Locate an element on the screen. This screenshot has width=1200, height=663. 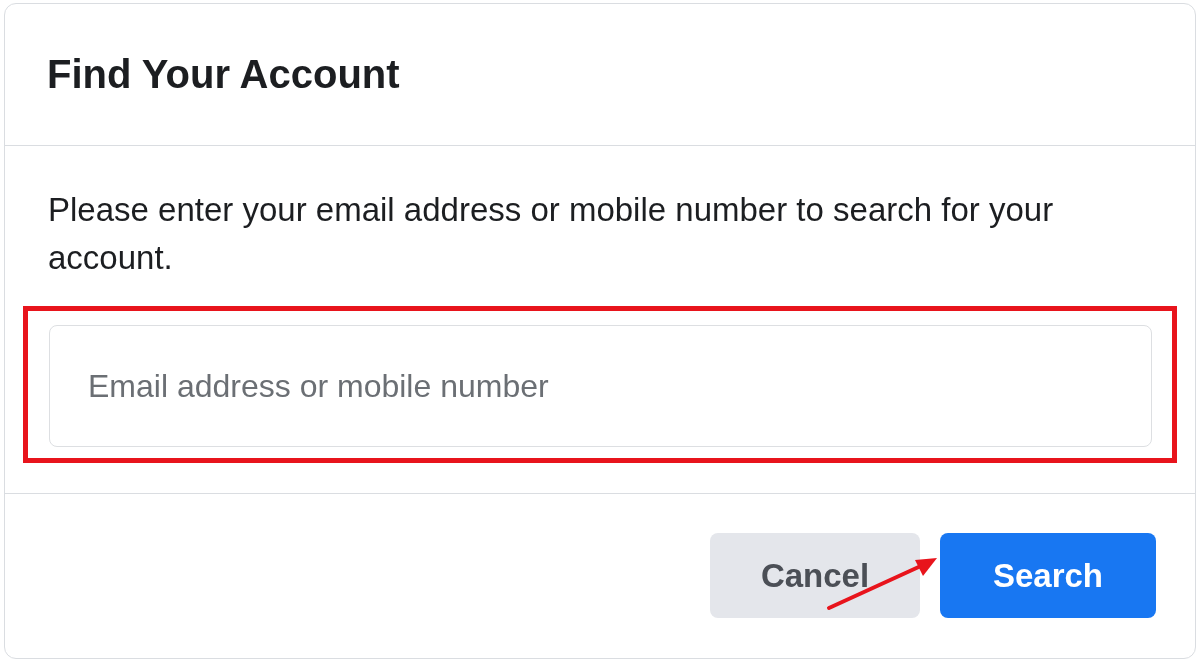
search-button: Search is located at coordinates (1048, 575).